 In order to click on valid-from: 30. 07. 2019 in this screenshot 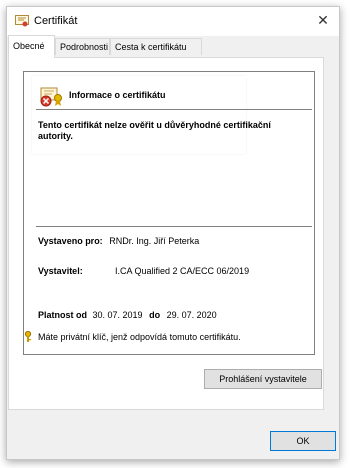, I will do `click(117, 315)`.